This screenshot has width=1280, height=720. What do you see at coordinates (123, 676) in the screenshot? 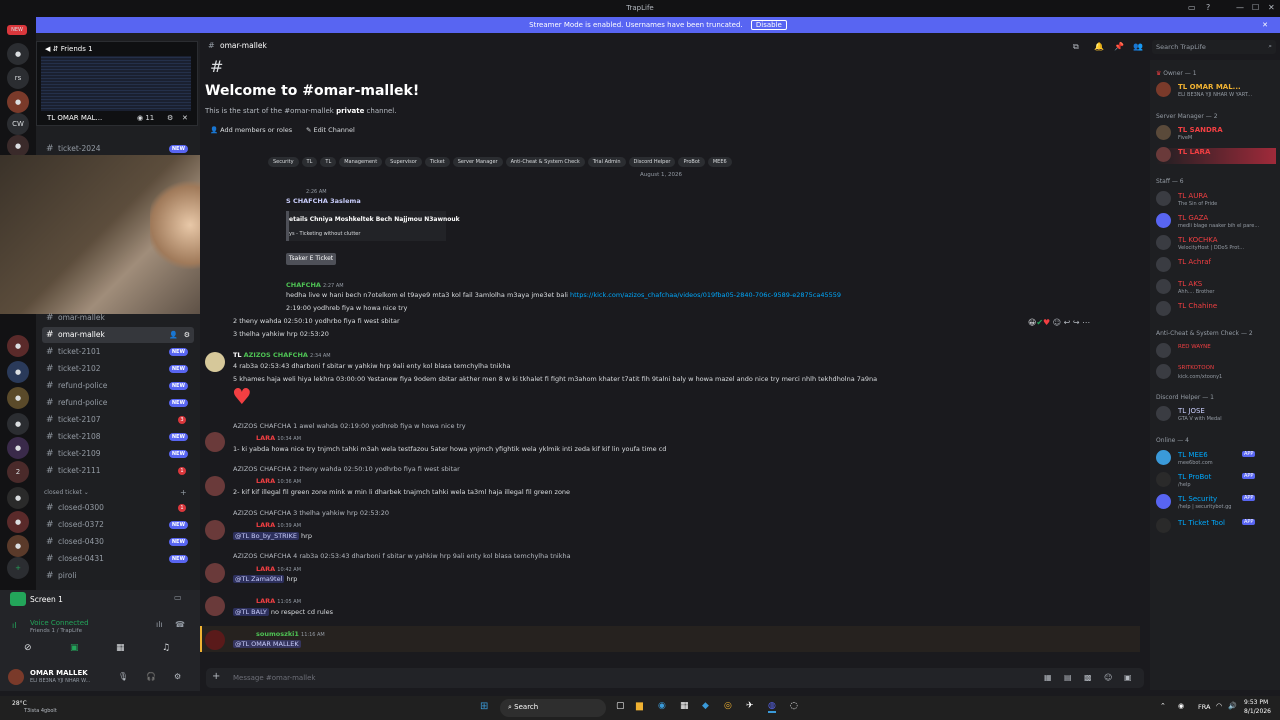
I see `mic-icon: 🎙` at bounding box center [123, 676].